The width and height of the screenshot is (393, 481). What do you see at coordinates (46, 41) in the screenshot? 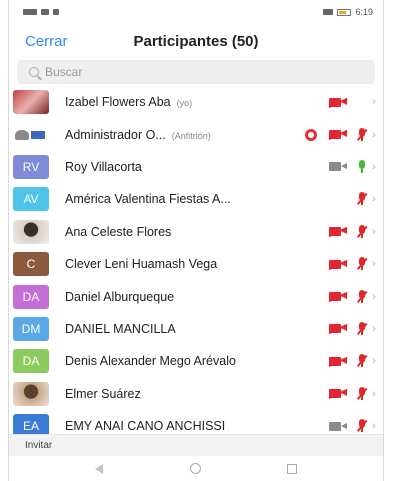
I see `close-button: Cerrar` at bounding box center [46, 41].